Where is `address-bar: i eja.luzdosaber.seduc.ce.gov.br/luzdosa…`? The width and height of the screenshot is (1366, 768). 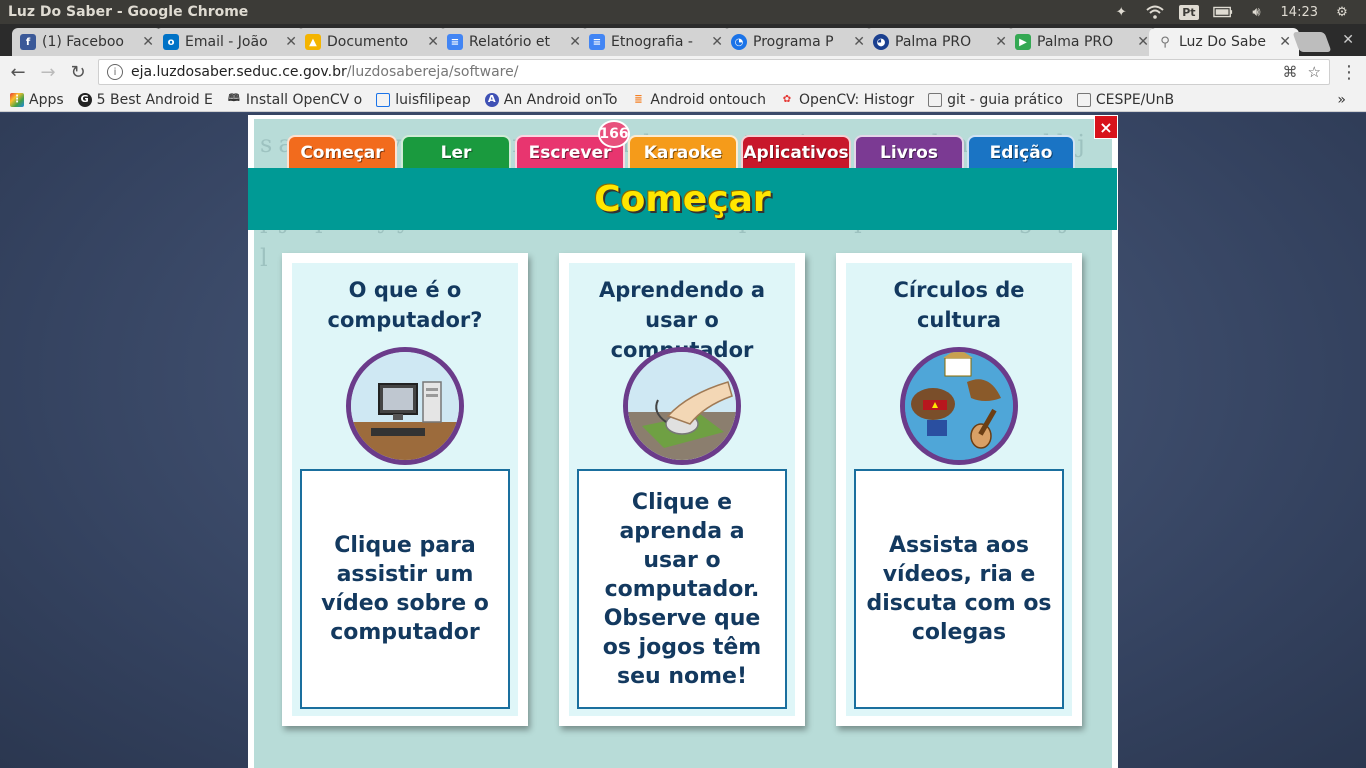
address-bar: i eja.luzdosaber.seduc.ce.gov.br/luzdosa… is located at coordinates (714, 72).